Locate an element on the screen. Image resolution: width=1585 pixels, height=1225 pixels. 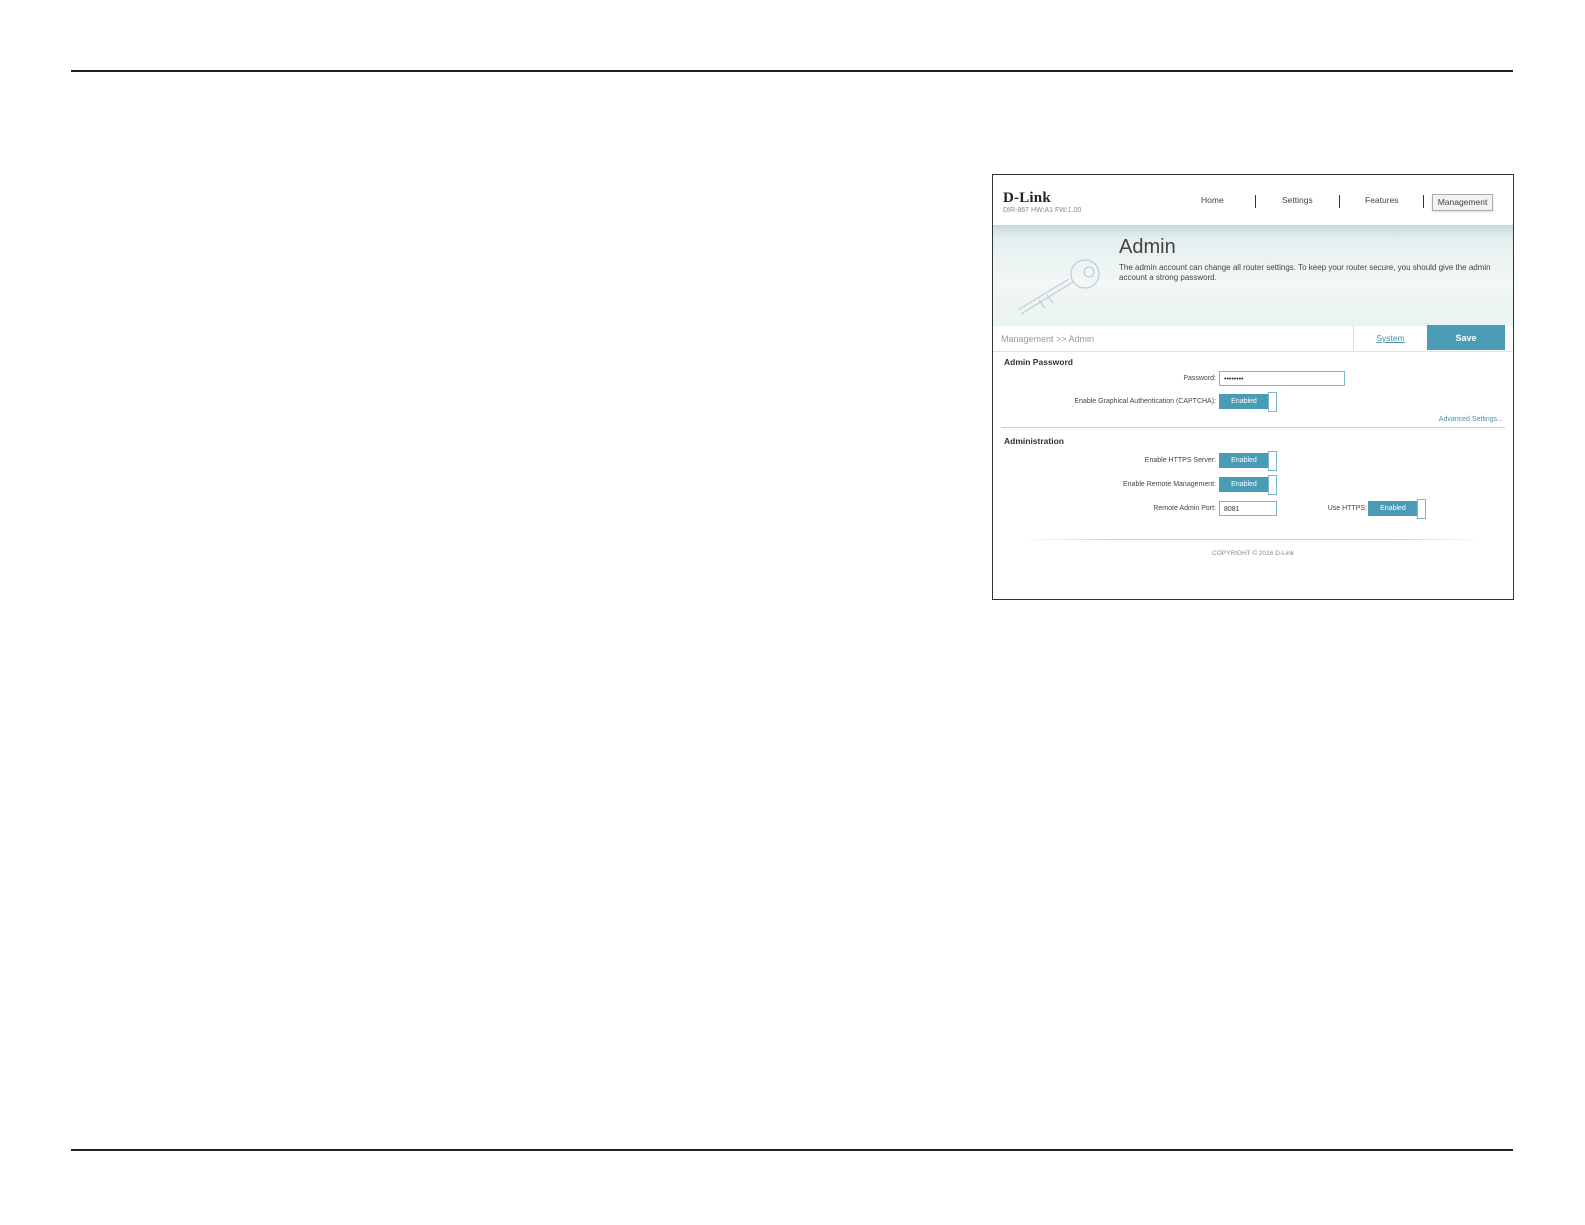
copyright: COPYRIGHT © 2016 D-Link is located at coordinates (1253, 553).